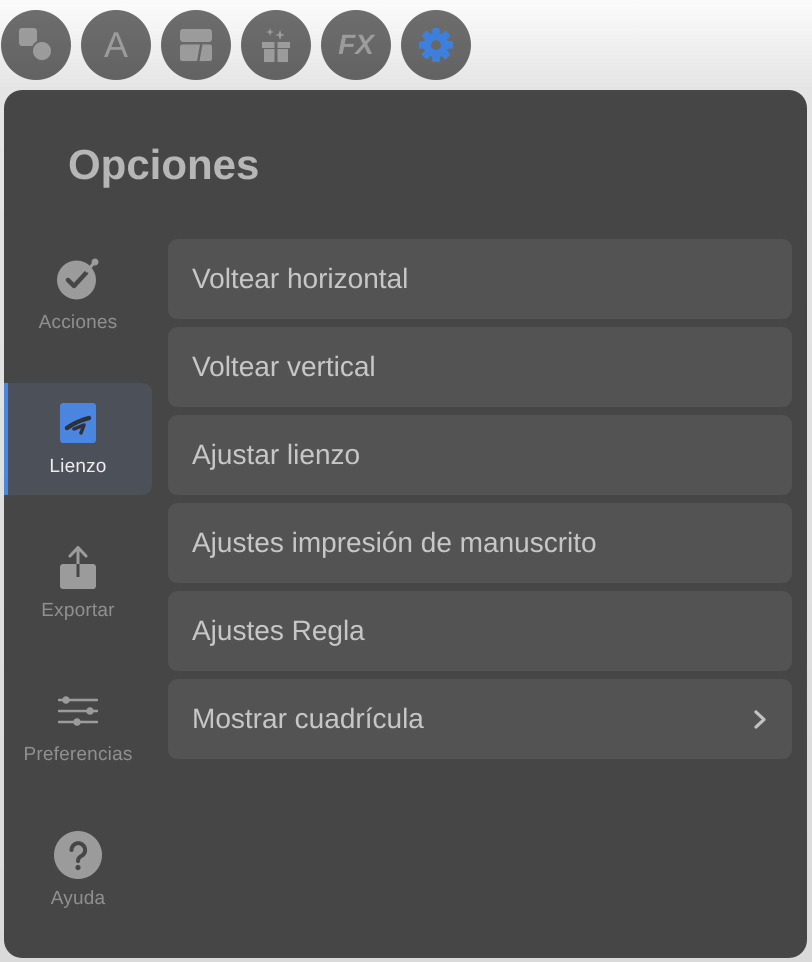 The height and width of the screenshot is (962, 812). What do you see at coordinates (276, 45) in the screenshot?
I see `gift-icon` at bounding box center [276, 45].